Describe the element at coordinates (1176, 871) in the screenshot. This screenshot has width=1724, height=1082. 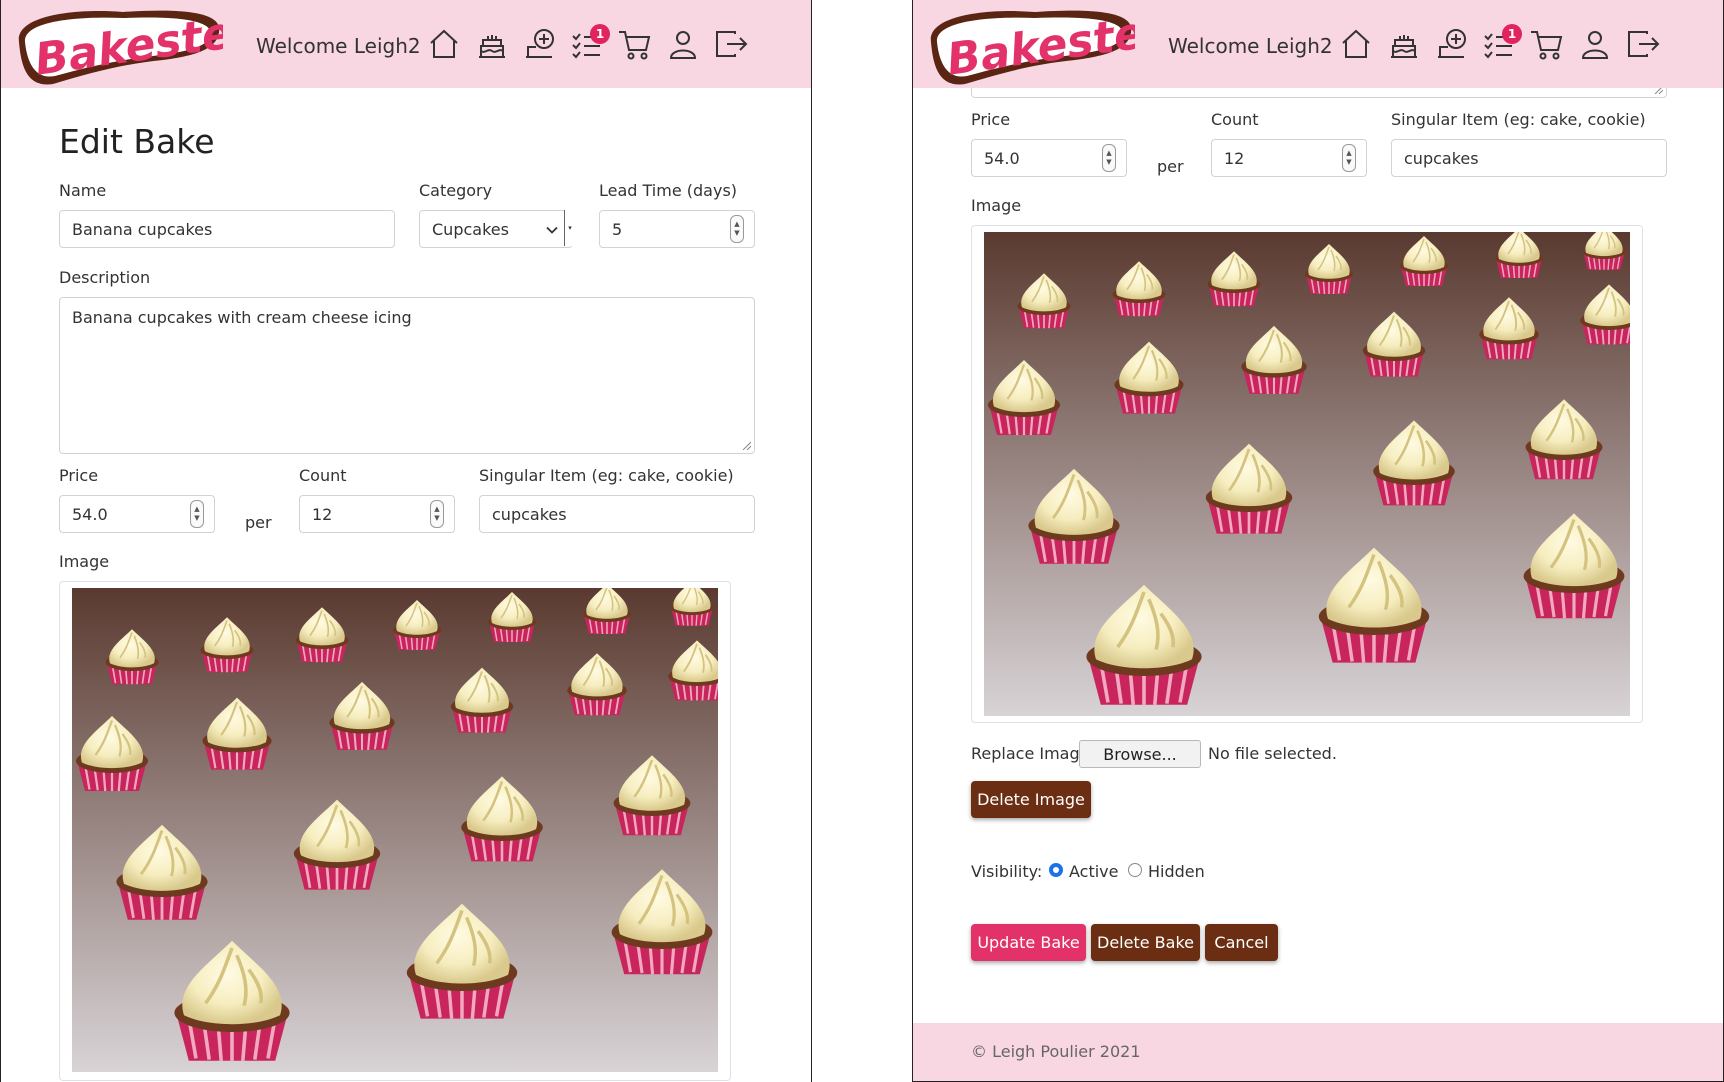
I see `visibility-hidden-label: Hidden` at that location.